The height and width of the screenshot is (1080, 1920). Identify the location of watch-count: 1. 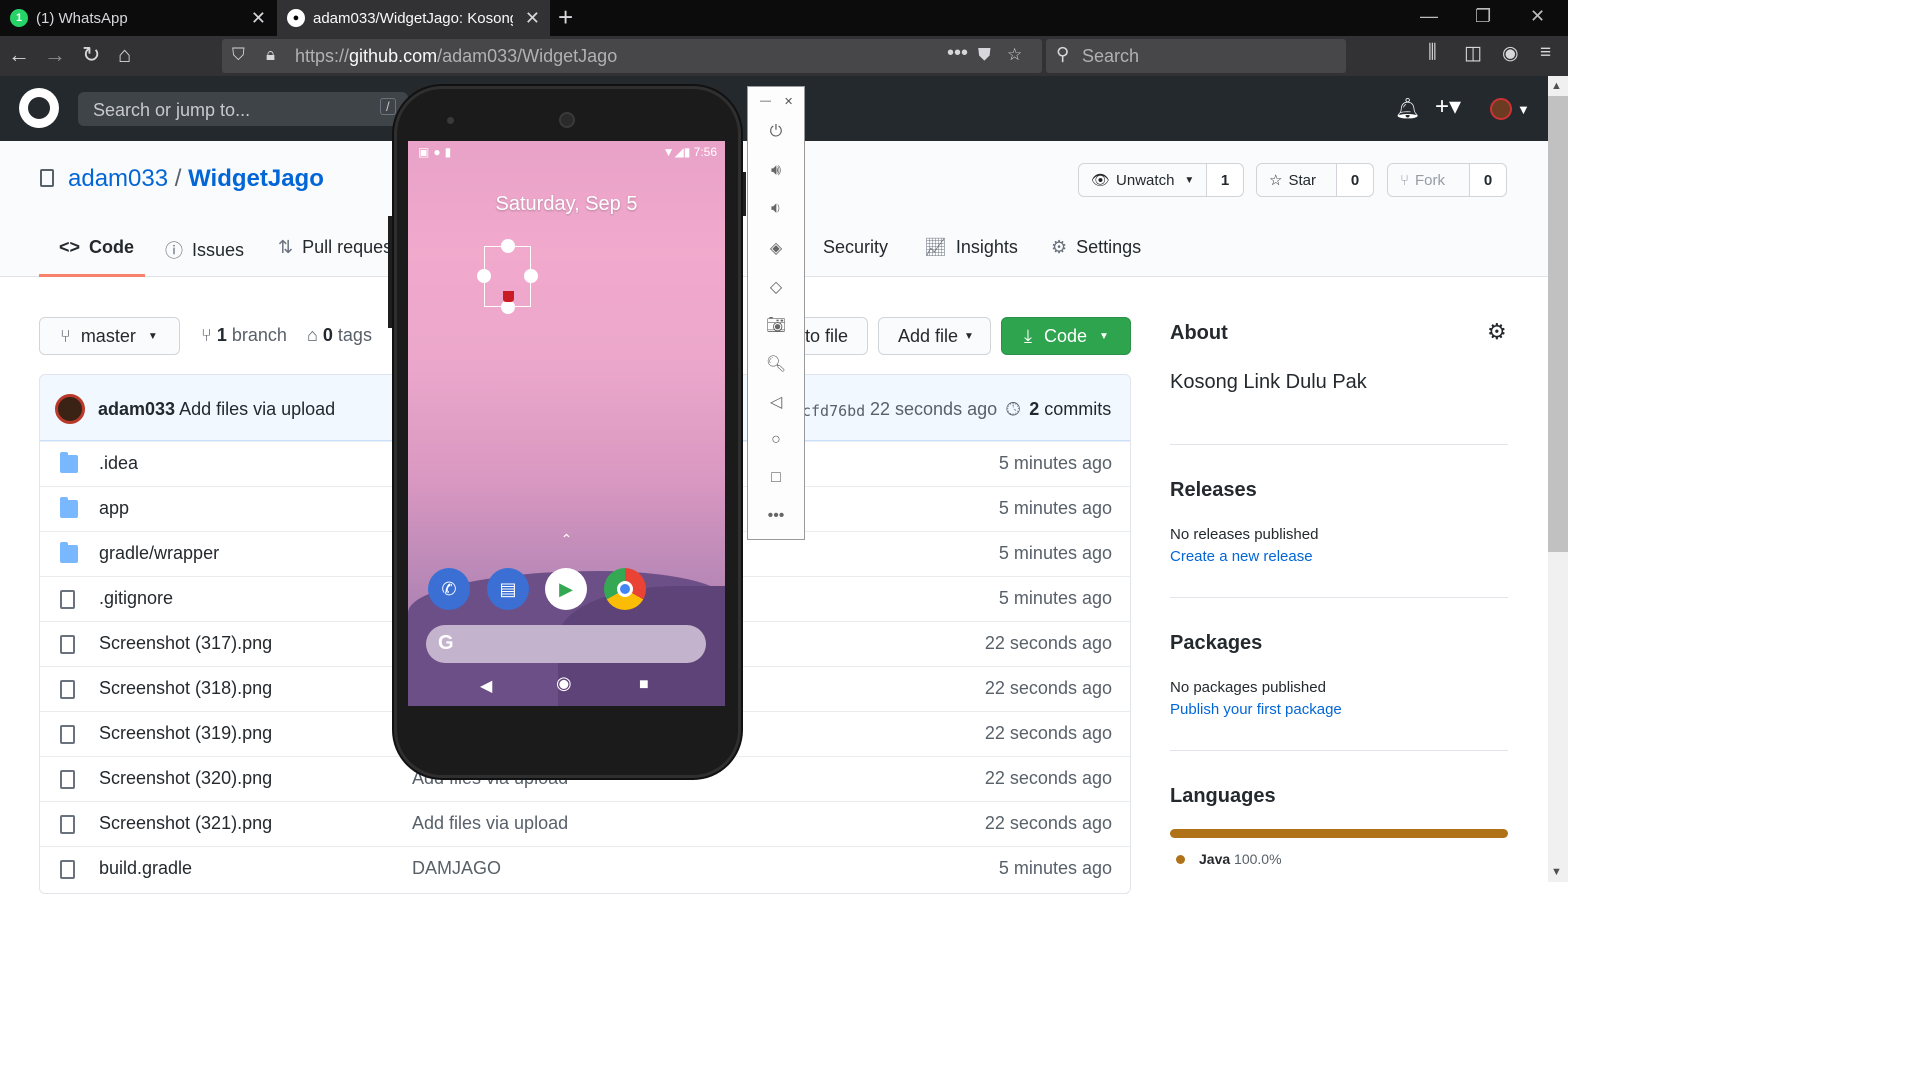
(1225, 180).